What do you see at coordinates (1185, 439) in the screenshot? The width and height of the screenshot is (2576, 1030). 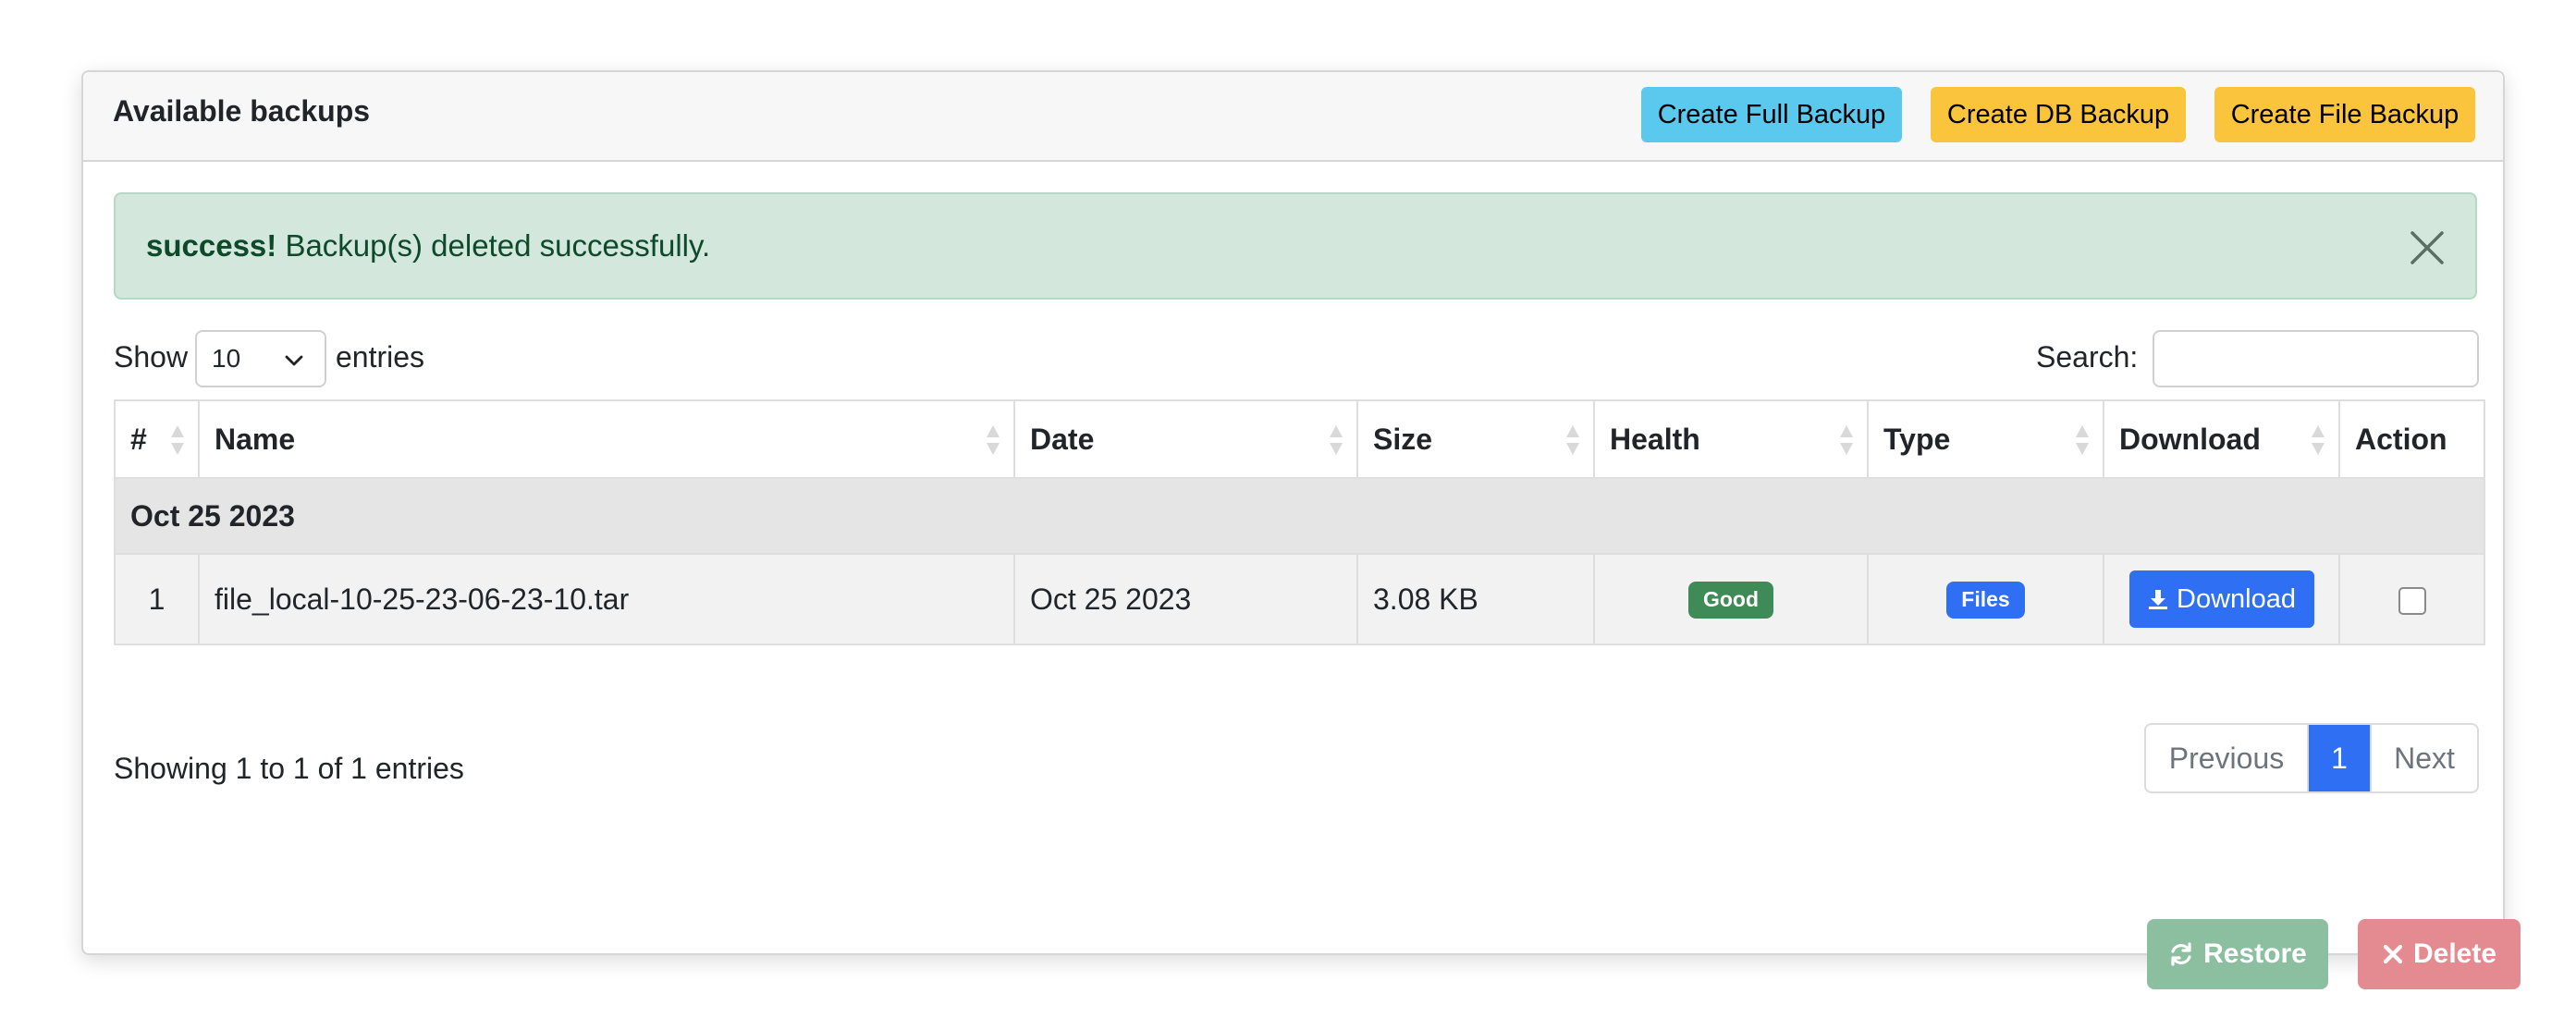 I see `column-header-date: Date` at bounding box center [1185, 439].